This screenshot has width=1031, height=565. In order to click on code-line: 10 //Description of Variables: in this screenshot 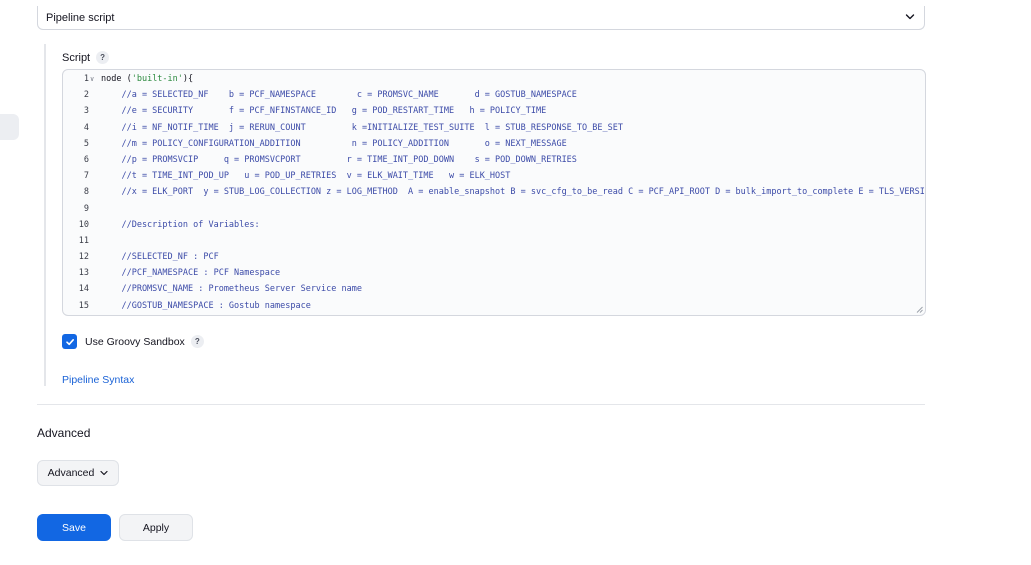, I will do `click(494, 225)`.